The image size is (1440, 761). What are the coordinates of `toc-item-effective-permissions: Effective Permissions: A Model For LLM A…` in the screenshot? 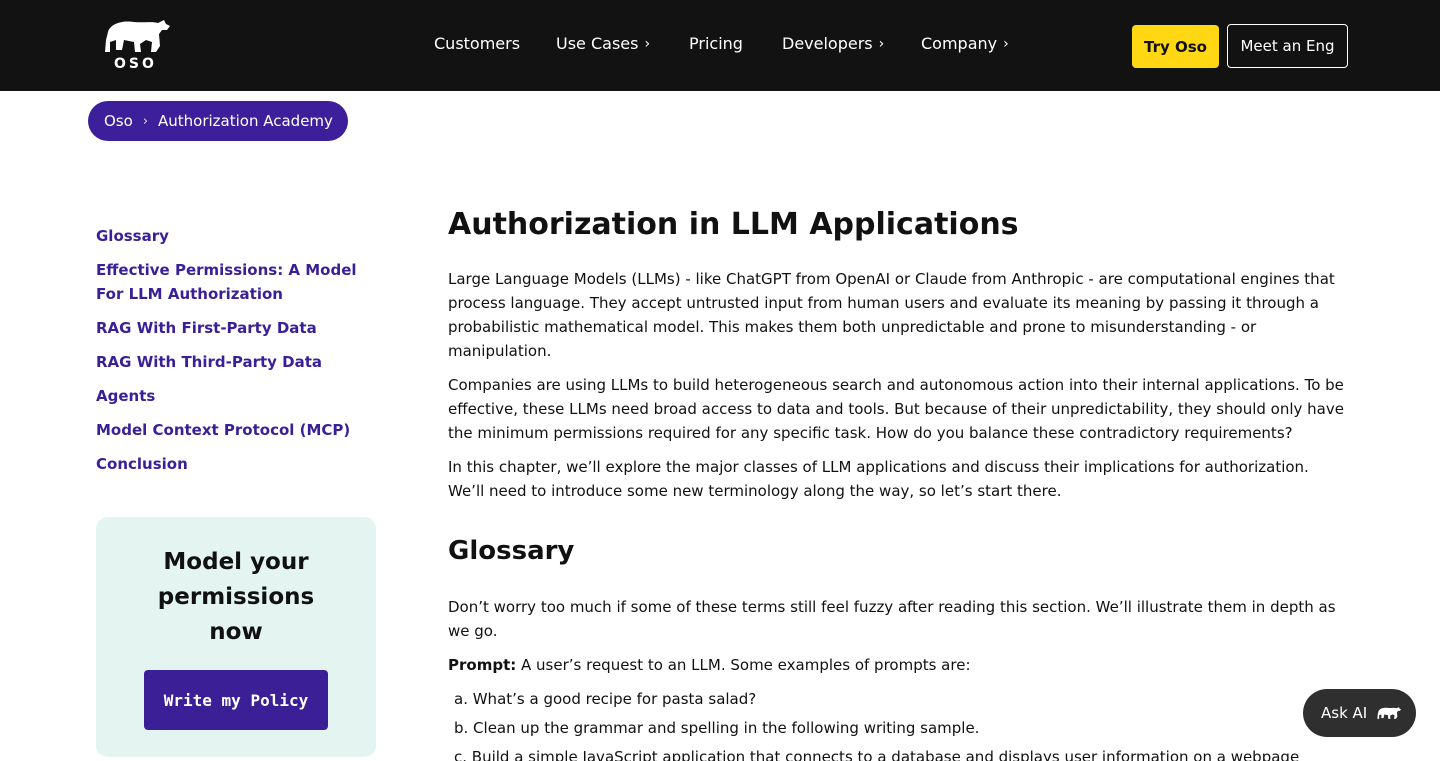 It's located at (241, 282).